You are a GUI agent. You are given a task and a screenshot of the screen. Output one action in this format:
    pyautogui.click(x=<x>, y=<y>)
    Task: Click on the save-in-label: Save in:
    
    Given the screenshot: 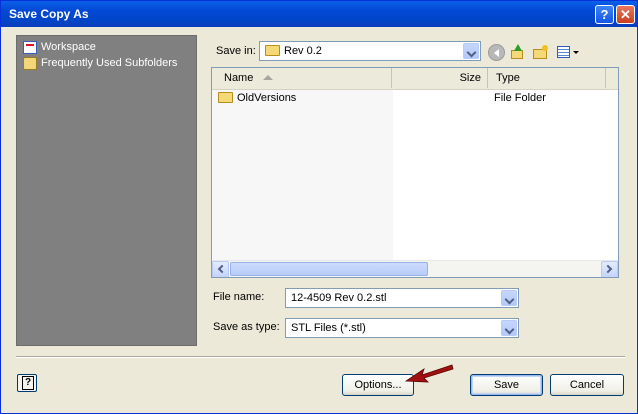 What is the action you would take?
    pyautogui.click(x=236, y=51)
    